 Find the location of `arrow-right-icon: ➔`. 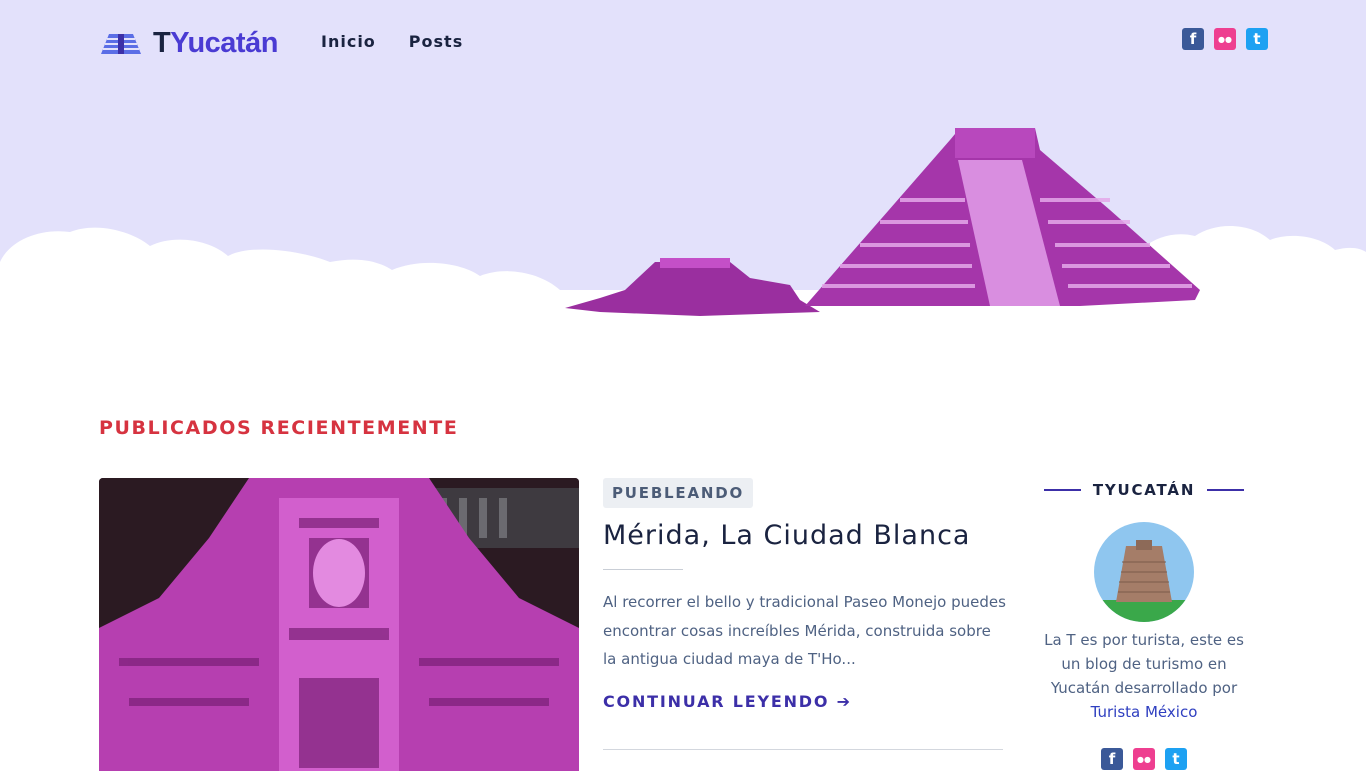

arrow-right-icon: ➔ is located at coordinates (844, 701).